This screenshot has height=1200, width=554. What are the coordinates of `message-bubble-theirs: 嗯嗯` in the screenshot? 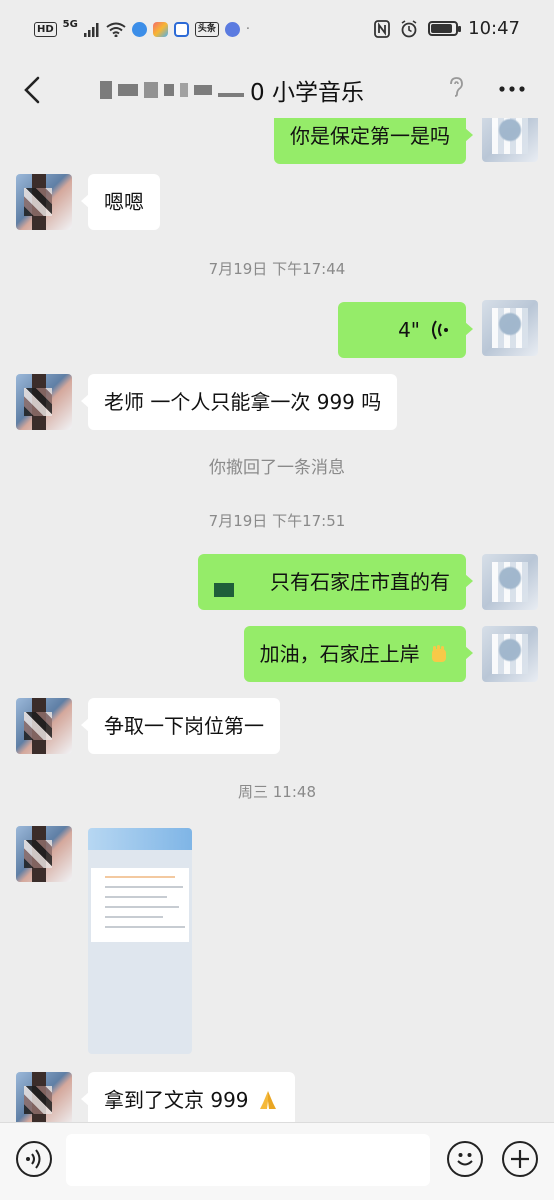 It's located at (120, 202).